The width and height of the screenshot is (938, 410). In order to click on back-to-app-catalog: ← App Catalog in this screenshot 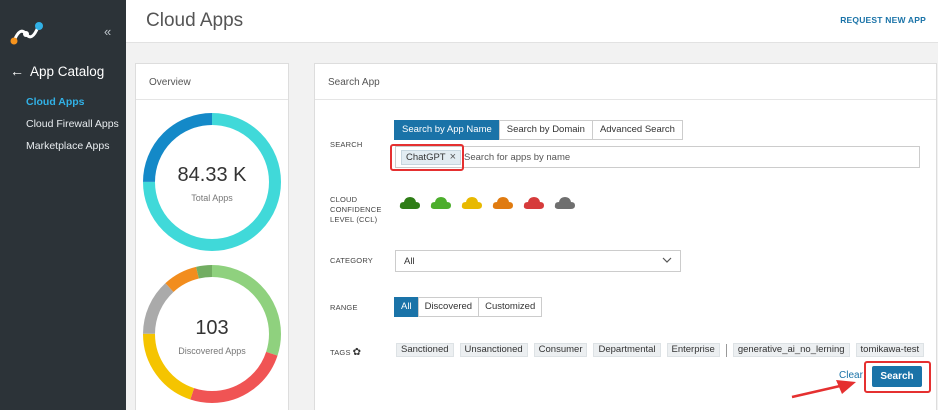, I will do `click(57, 71)`.